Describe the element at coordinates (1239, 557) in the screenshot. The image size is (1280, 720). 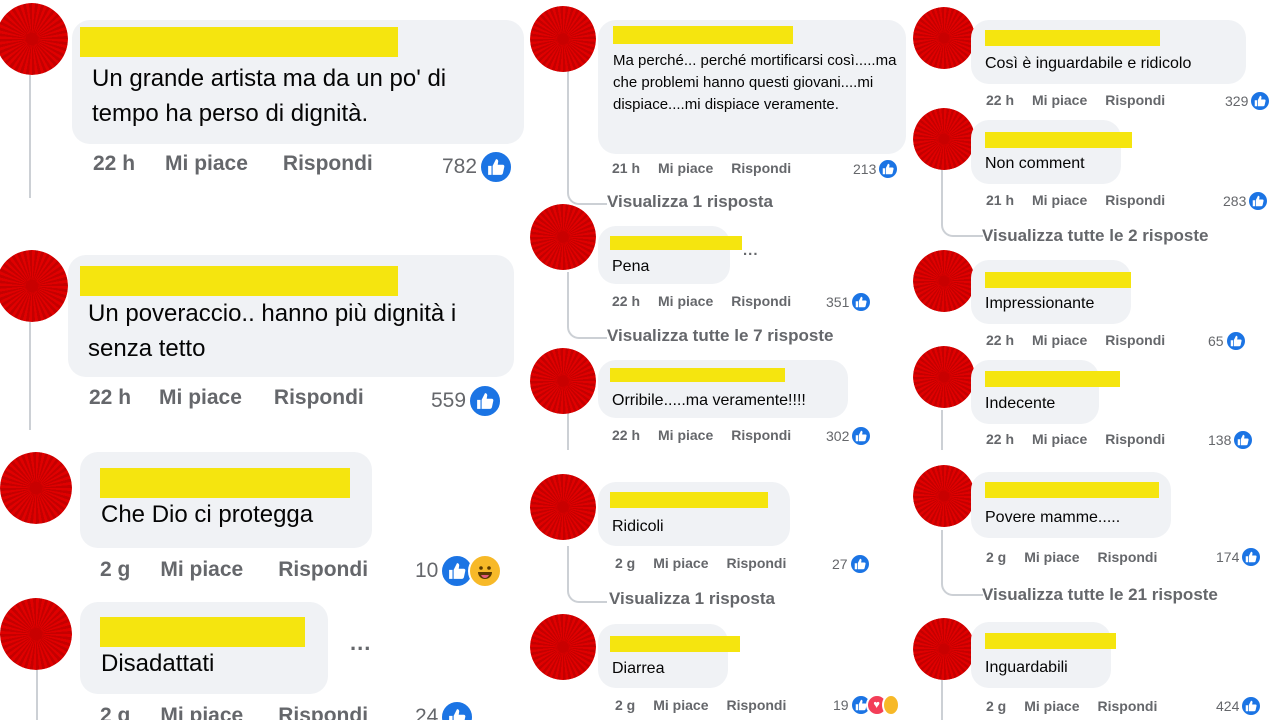
I see `reaction-count: 174` at that location.